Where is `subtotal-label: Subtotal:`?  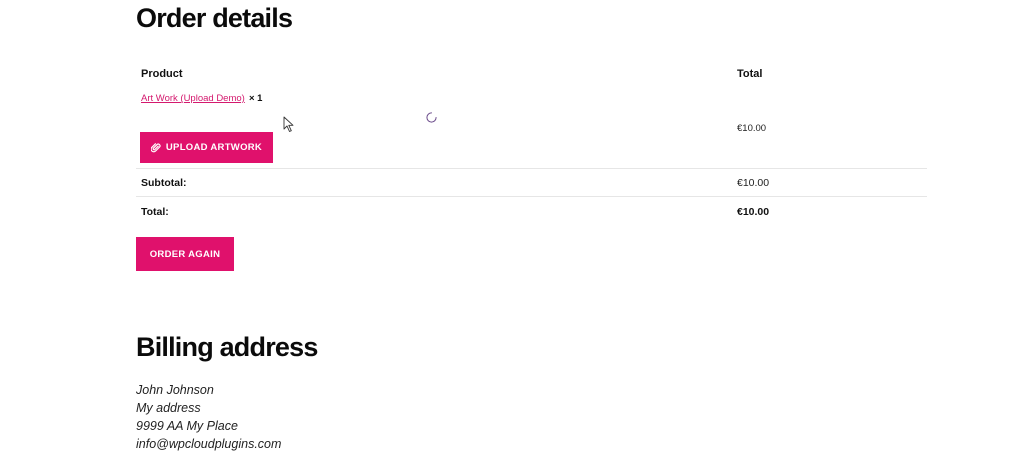
subtotal-label: Subtotal: is located at coordinates (164, 183).